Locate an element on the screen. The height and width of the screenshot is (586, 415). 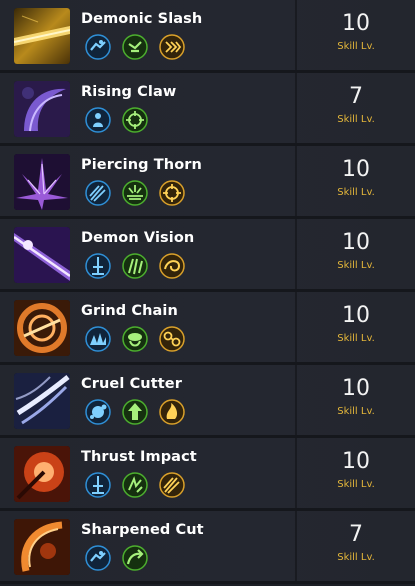
orange-vortex-icon is located at coordinates (42, 328).